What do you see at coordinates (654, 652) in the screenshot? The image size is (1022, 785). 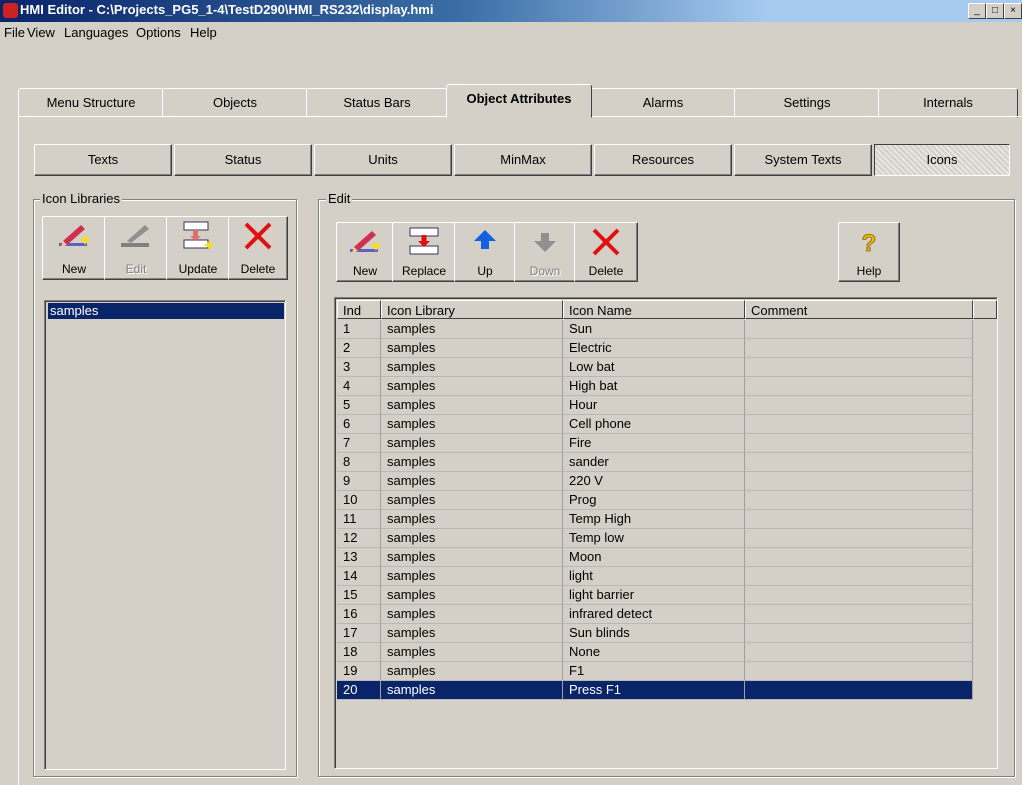 I see `cell-icon-name: None` at bounding box center [654, 652].